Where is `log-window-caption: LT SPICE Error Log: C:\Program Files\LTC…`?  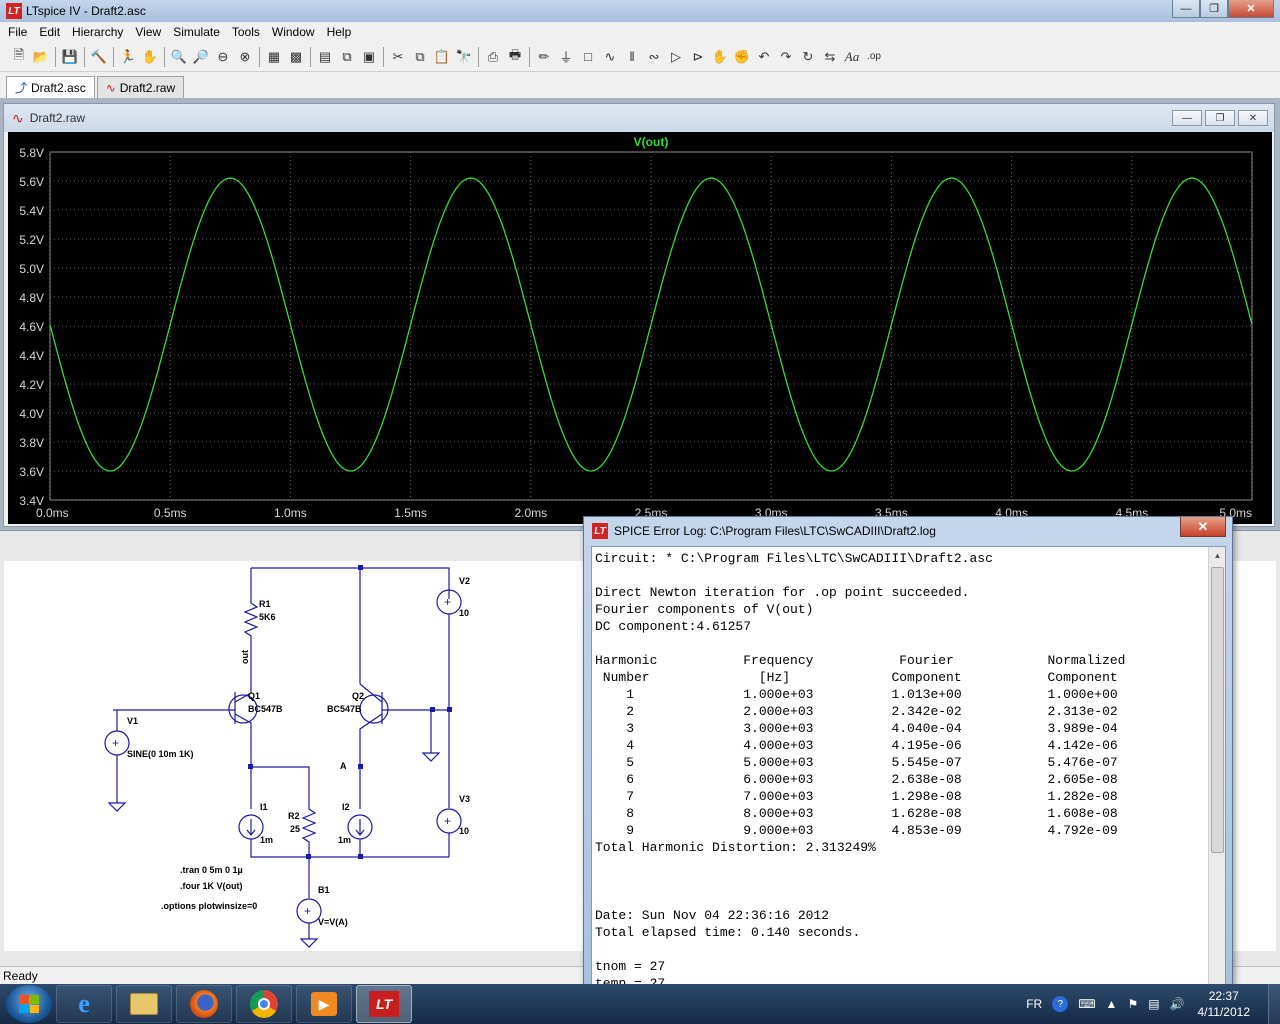 log-window-caption: LT SPICE Error Log: C:\Program Files\LTC… is located at coordinates (908, 531).